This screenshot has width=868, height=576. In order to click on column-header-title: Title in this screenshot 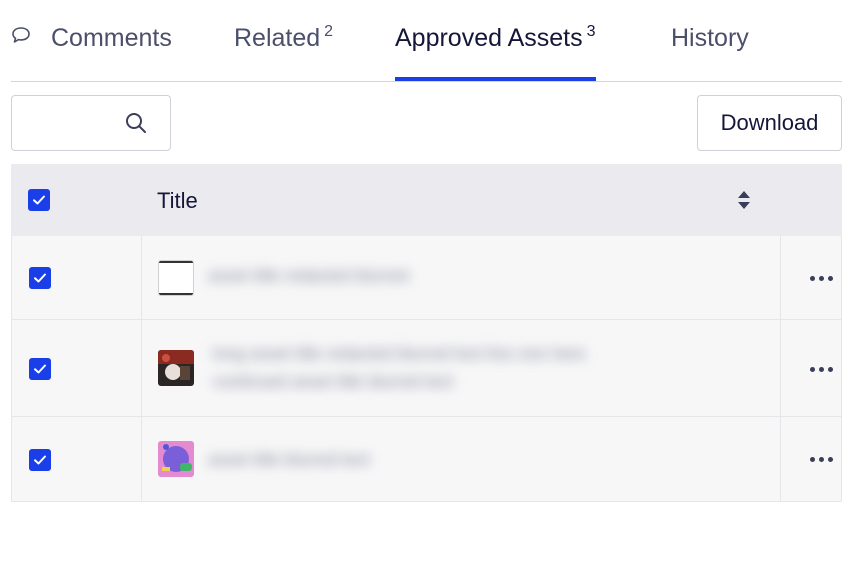, I will do `click(177, 201)`.